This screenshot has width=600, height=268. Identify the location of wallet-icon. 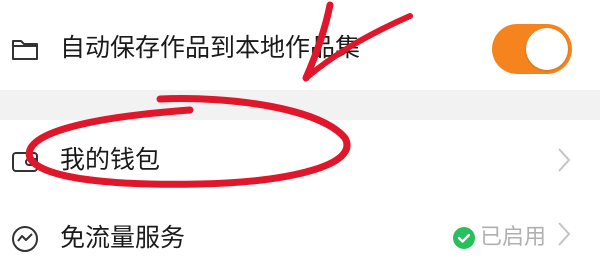
(25, 162).